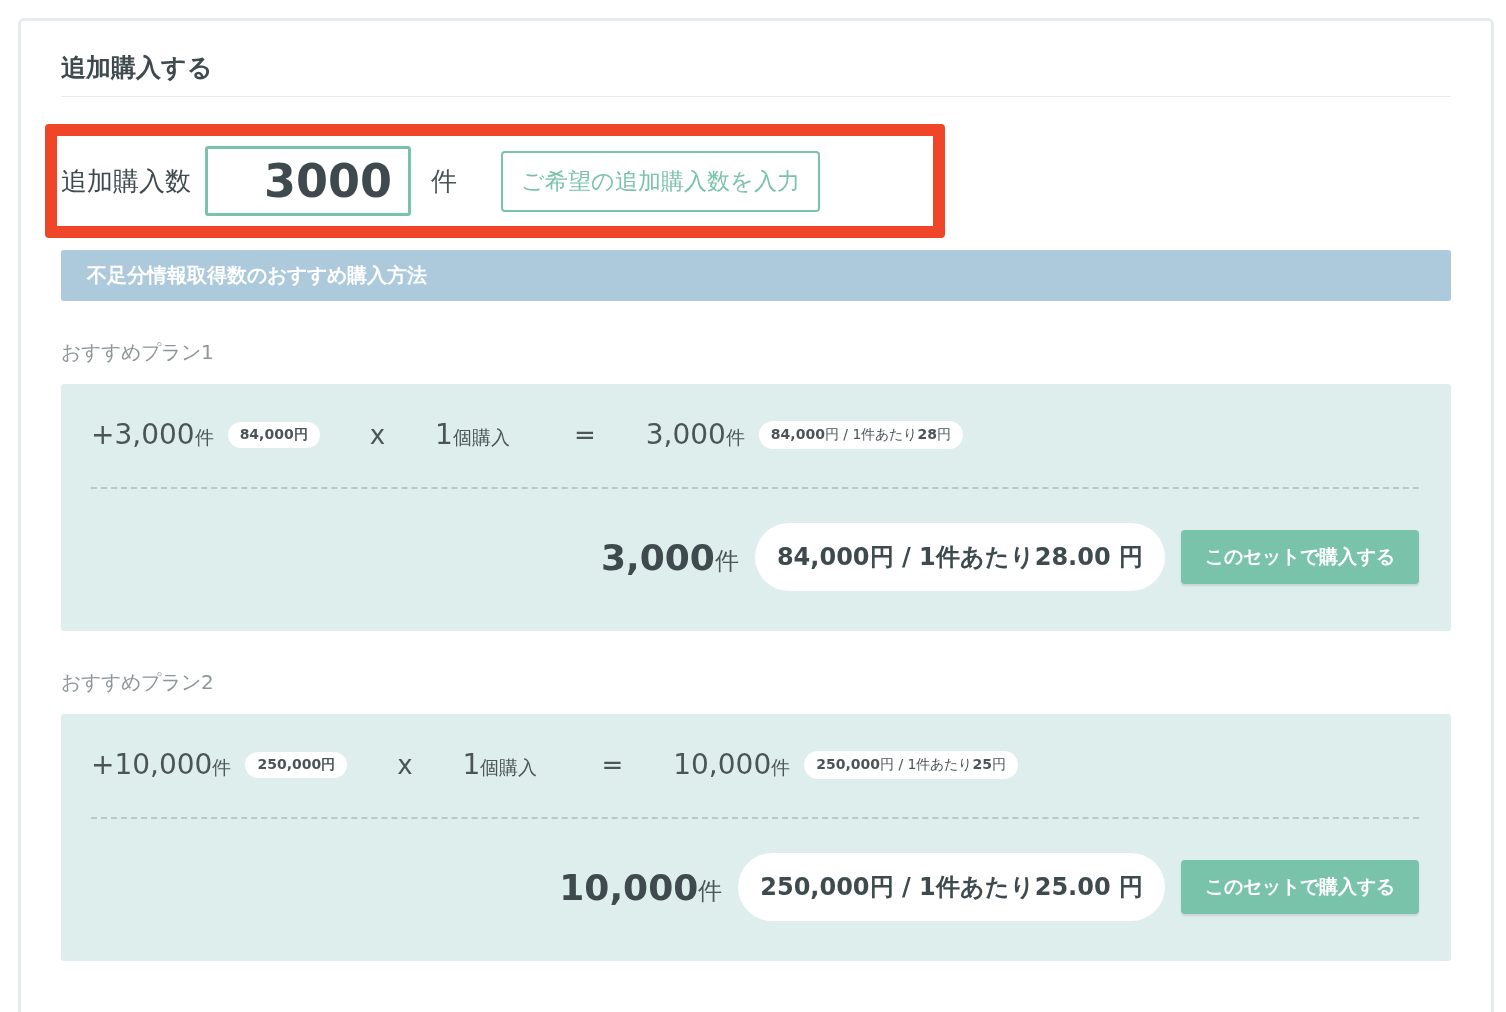 This screenshot has height=1012, width=1506. I want to click on quantity-field: 3000, so click(308, 181).